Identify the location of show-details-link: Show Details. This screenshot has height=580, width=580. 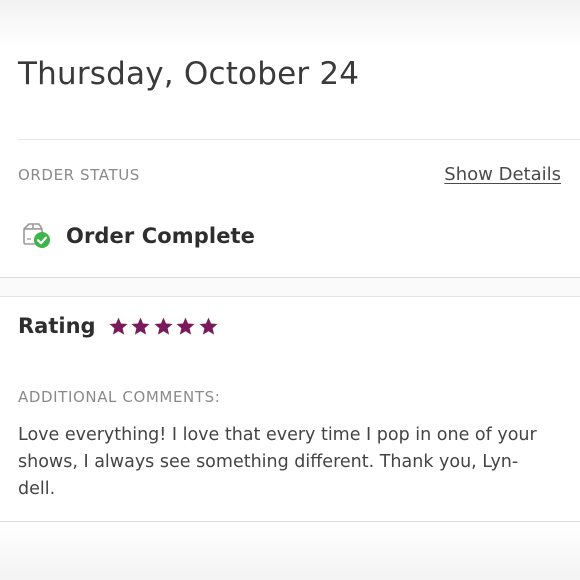
(502, 174).